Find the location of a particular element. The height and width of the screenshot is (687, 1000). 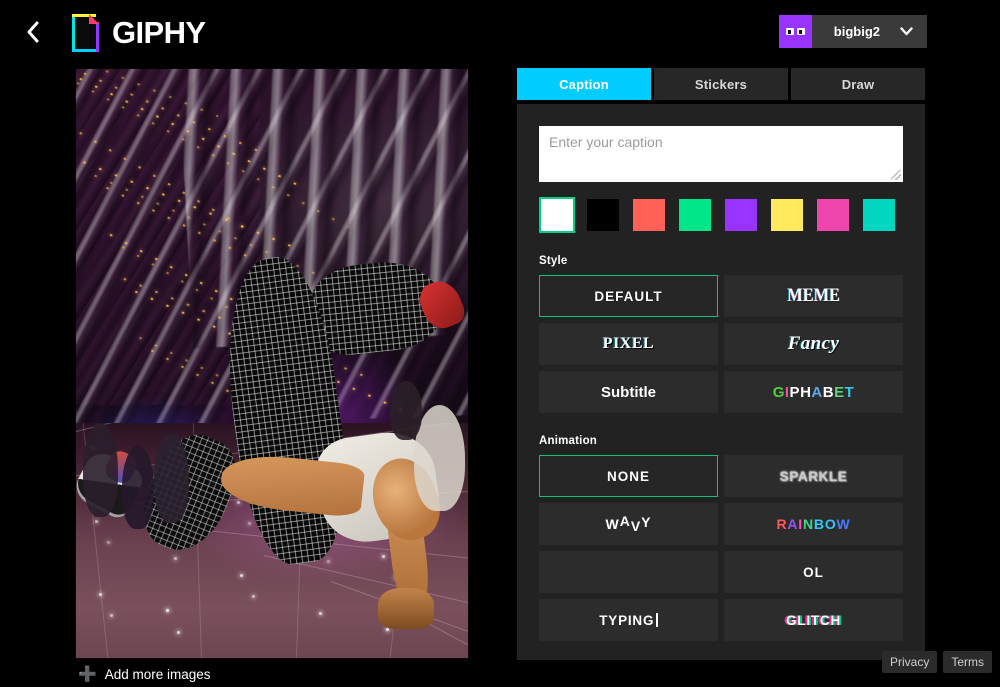

account-username: bigbig2 is located at coordinates (856, 31).